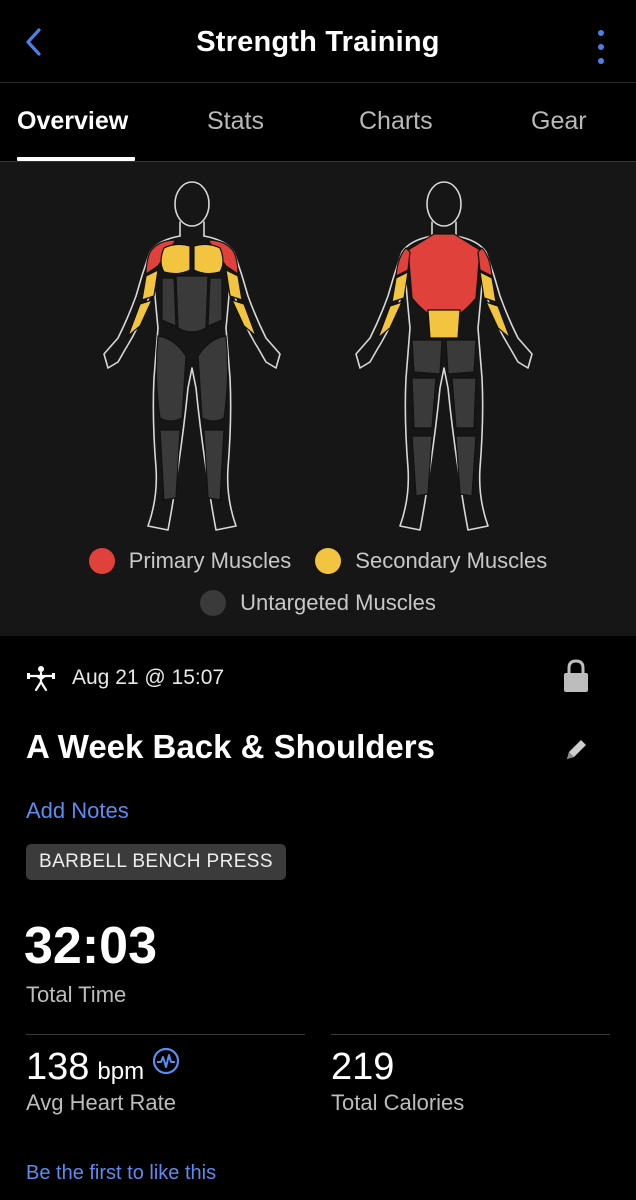 This screenshot has width=636, height=1200. Describe the element at coordinates (398, 1102) in the screenshot. I see `calories-label: Total Calories` at that location.